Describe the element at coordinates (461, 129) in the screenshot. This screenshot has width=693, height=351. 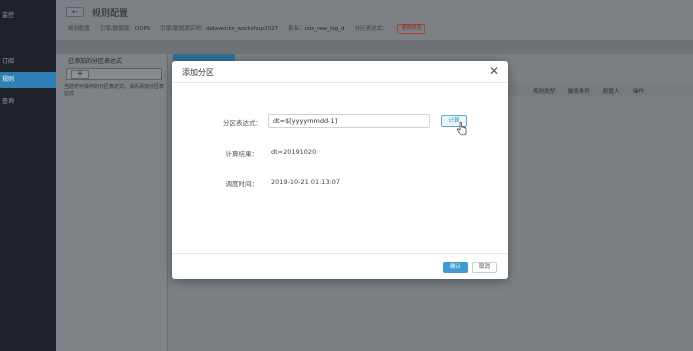
I see `pointer-cursor-icon` at that location.